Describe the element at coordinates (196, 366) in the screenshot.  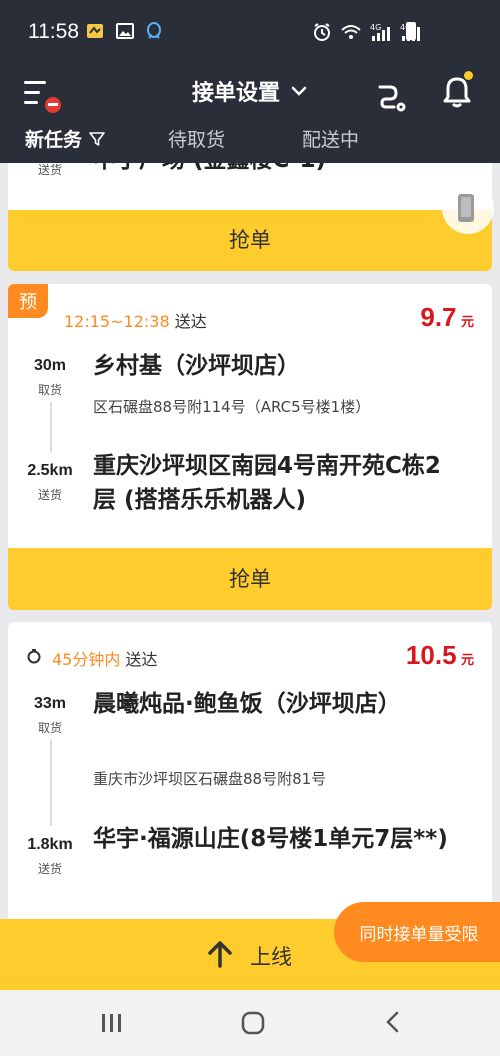
I see `pickup-place: 乡村基（沙坪坝店）` at that location.